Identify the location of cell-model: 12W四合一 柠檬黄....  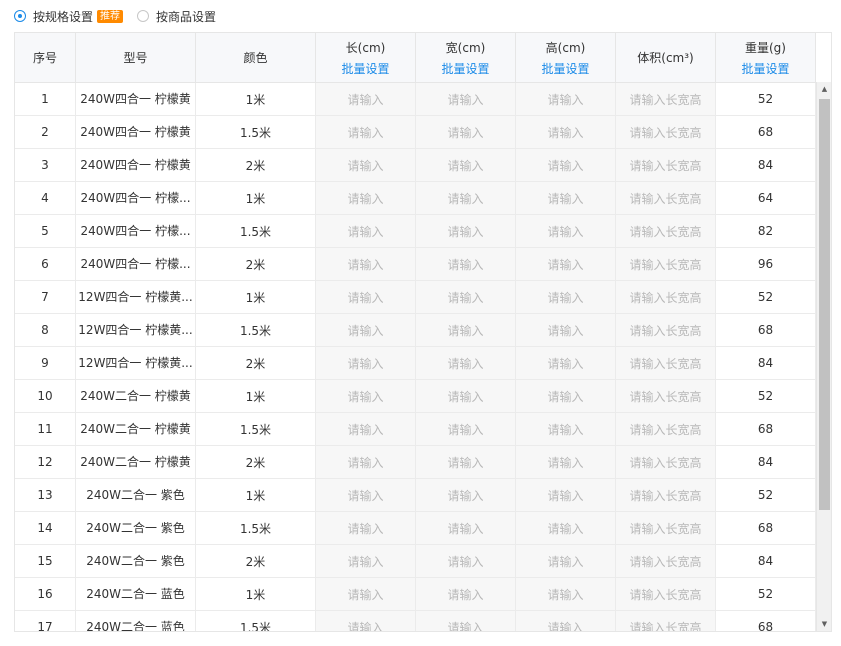
(136, 297).